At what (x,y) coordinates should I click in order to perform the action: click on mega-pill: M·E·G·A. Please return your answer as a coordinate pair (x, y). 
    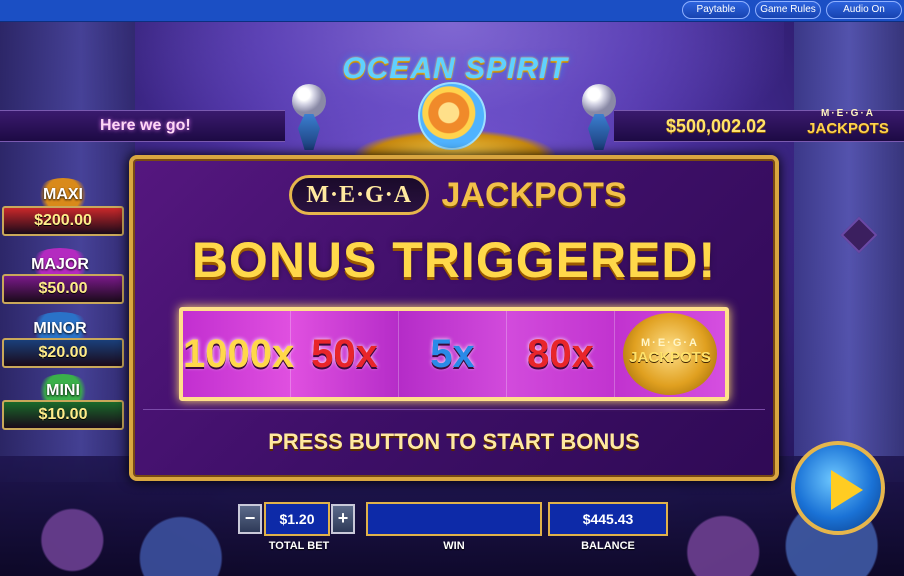
    Looking at the image, I should click on (359, 195).